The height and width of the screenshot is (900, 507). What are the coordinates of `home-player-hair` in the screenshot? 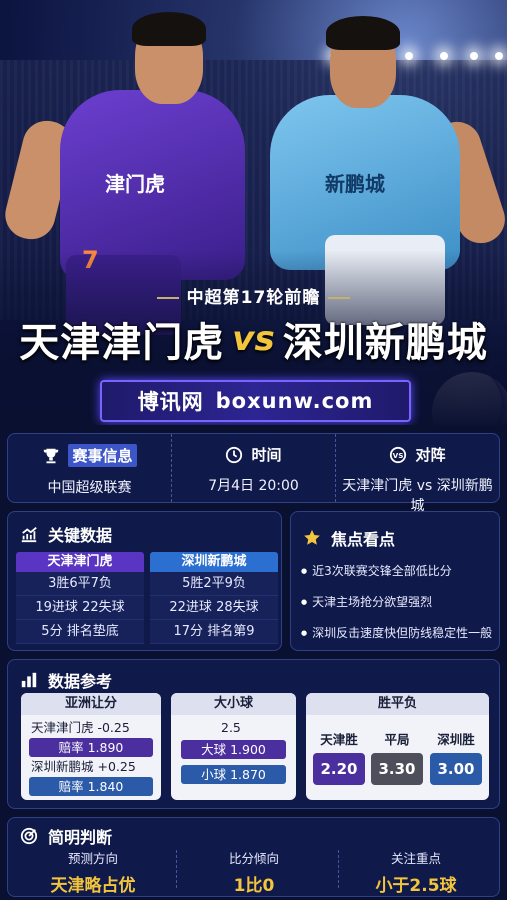 It's located at (169, 29).